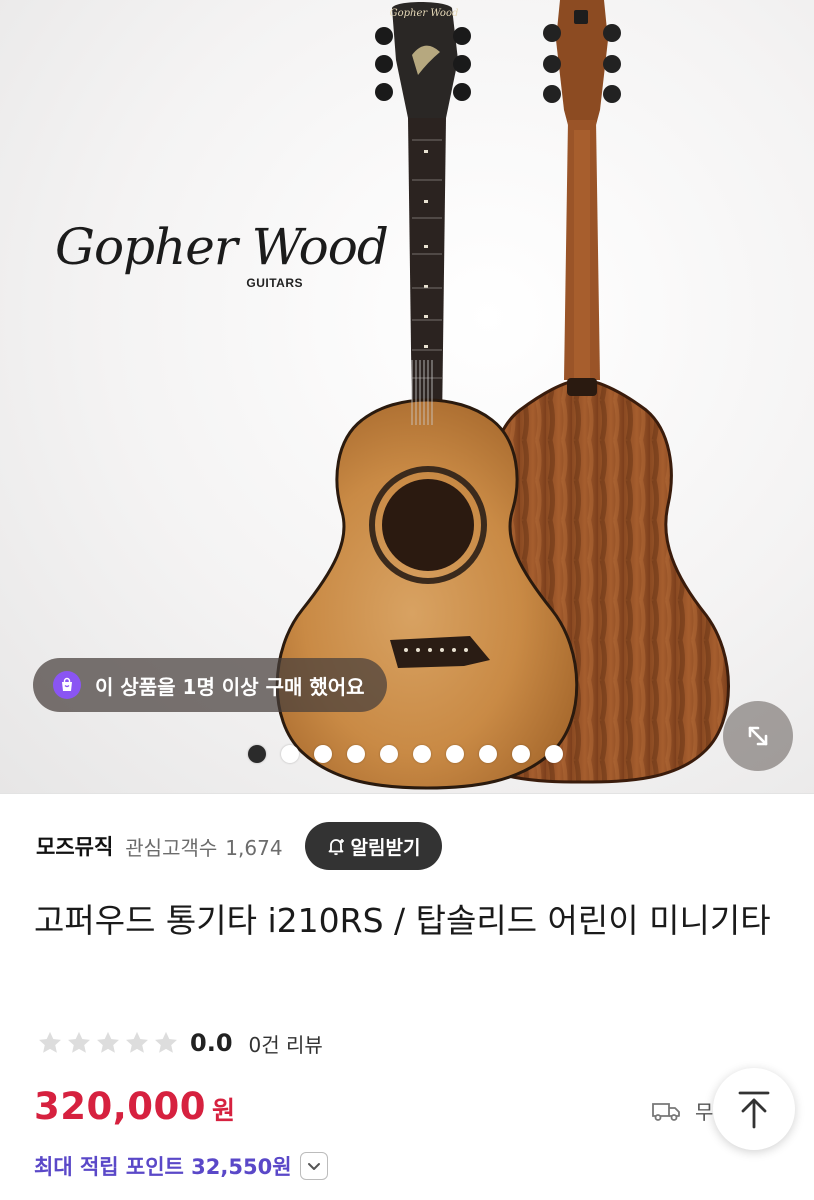 The image size is (814, 1200). I want to click on expand-arrows-icon, so click(758, 736).